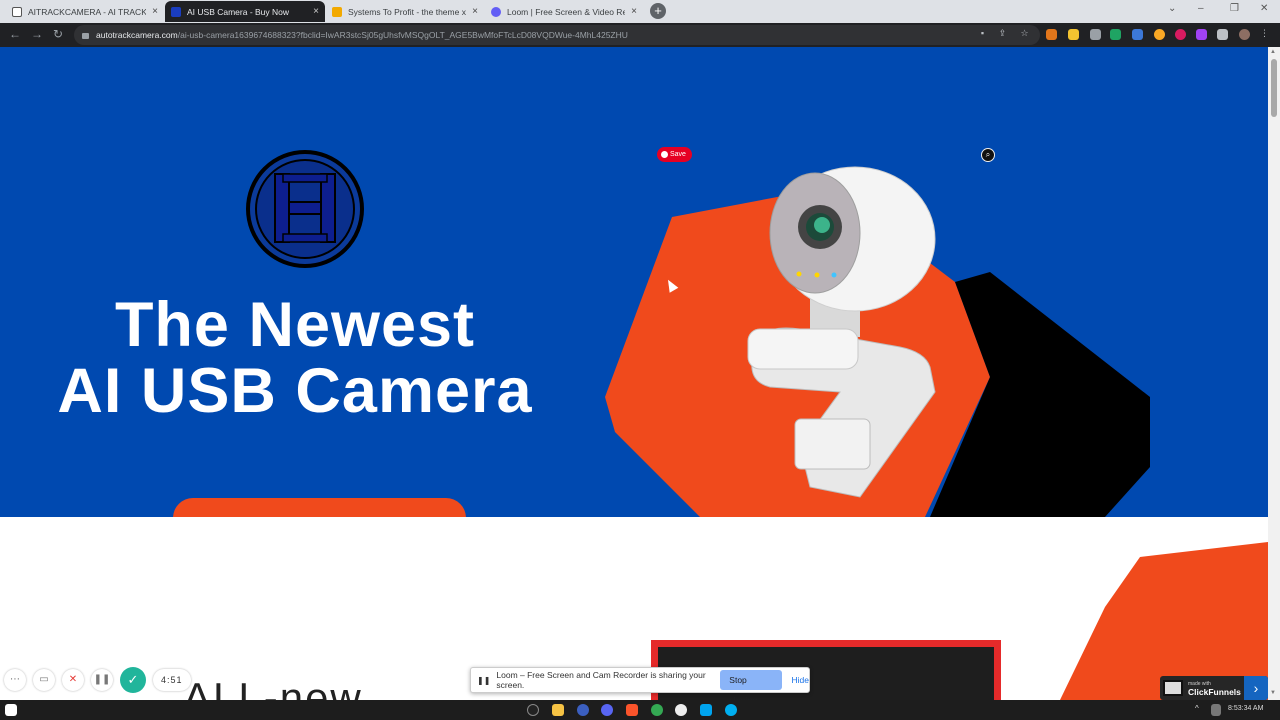 This screenshot has width=1280, height=720. What do you see at coordinates (1172, 8) in the screenshot?
I see `chevron-down-icon: ⌄` at bounding box center [1172, 8].